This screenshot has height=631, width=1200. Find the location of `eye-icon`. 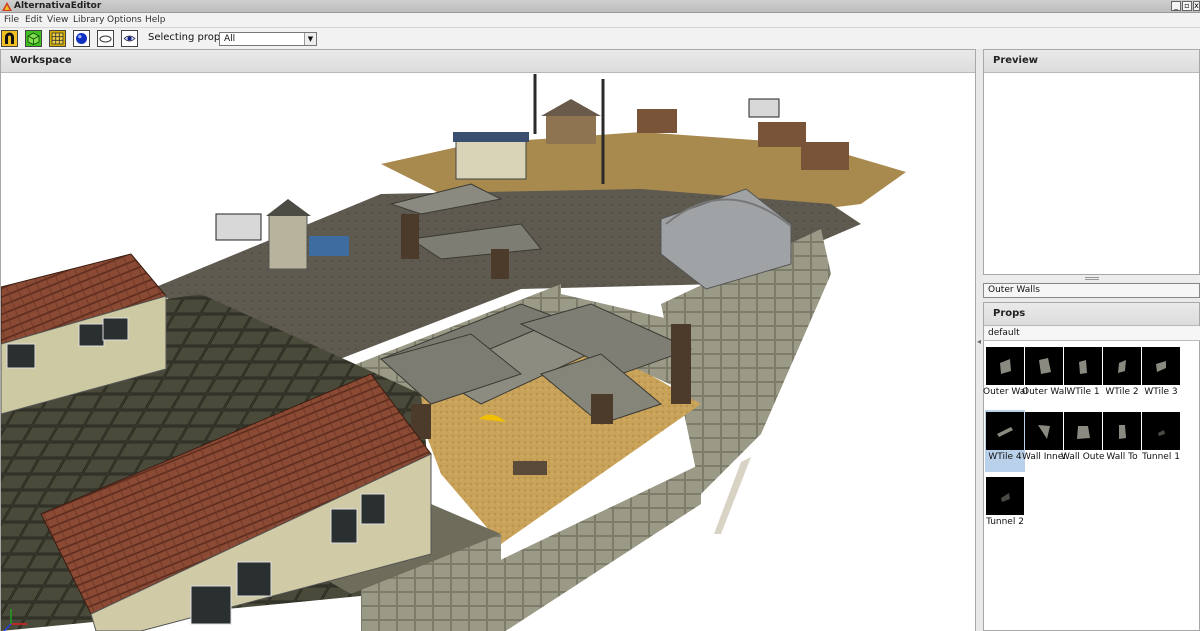

eye-icon is located at coordinates (129, 38).